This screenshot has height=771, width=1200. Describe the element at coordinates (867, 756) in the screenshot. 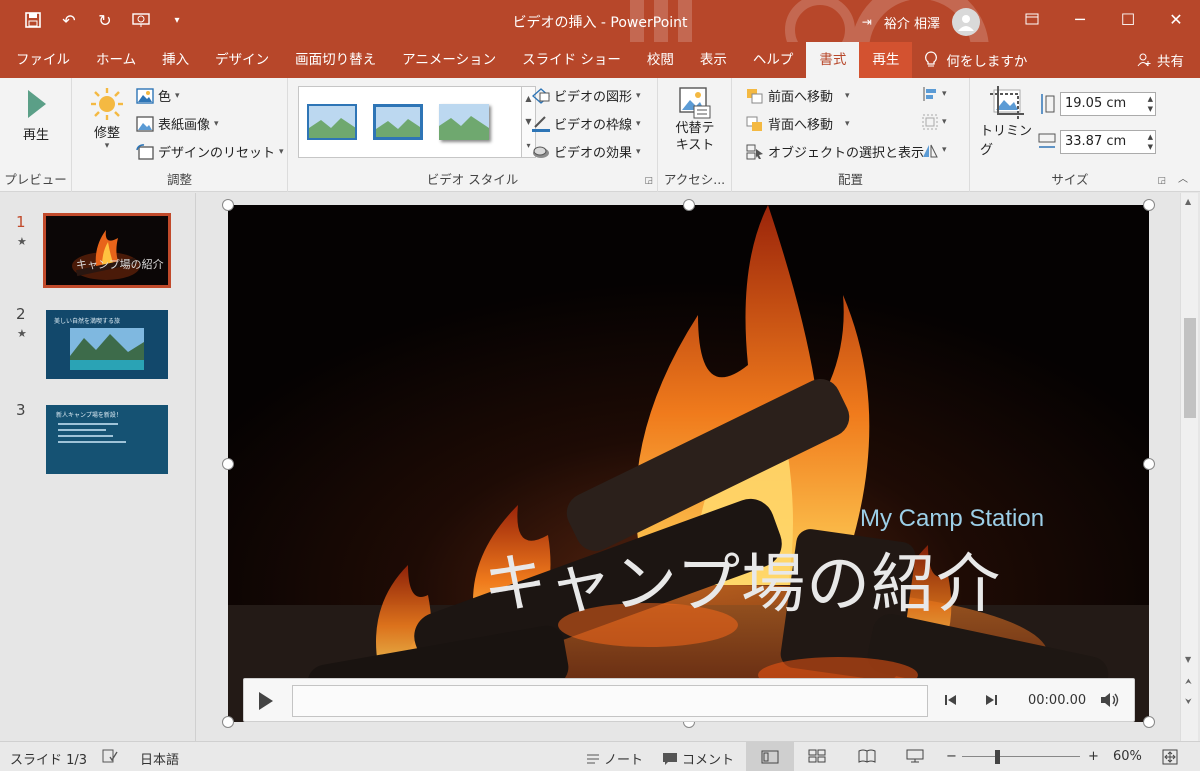

I see `reading-view-icon` at that location.